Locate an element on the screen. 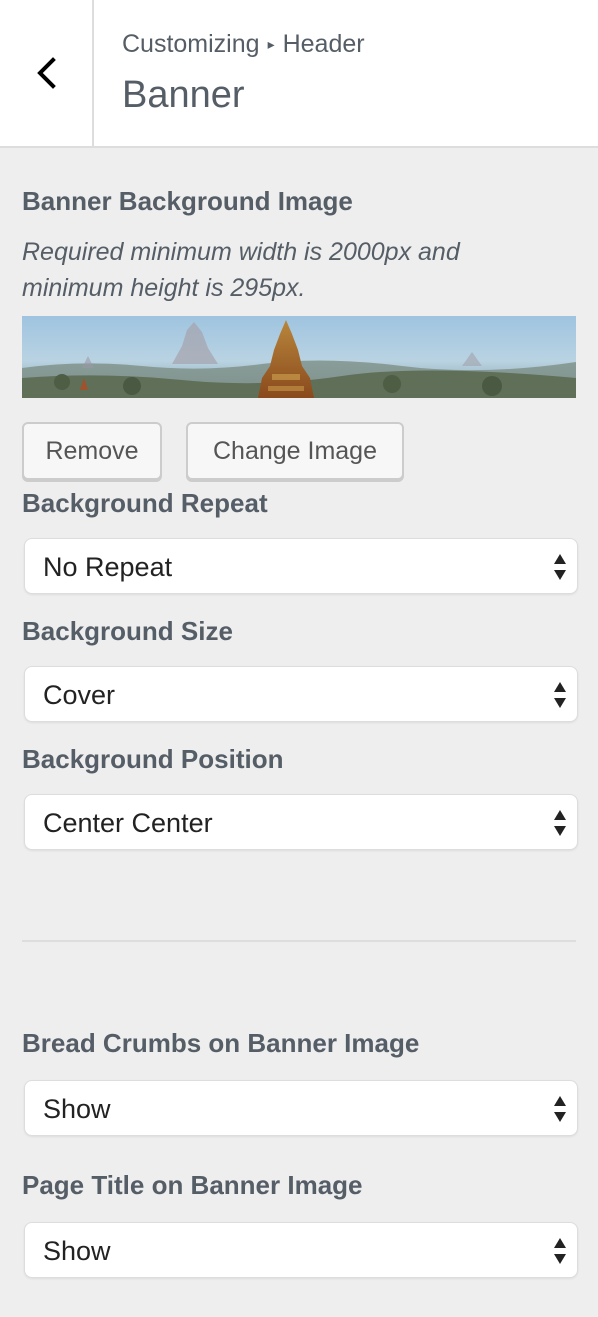 This screenshot has height=1317, width=598. breadcrumb: Customizing ▸ Header is located at coordinates (243, 44).